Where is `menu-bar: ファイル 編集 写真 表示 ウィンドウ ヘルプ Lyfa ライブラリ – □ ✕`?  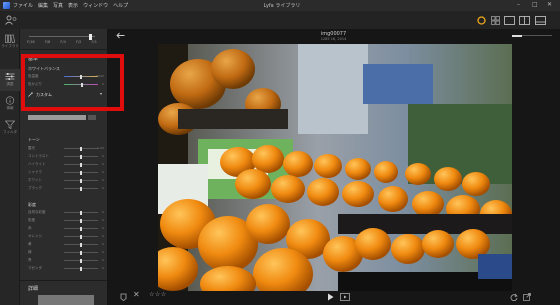 menu-bar: ファイル 編集 写真 表示 ウィンドウ ヘルプ Lyfa ライブラリ – □ ✕ is located at coordinates (280, 5).